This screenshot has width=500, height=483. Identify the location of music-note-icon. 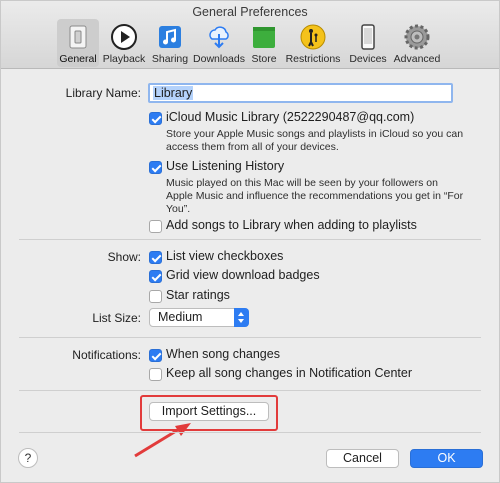
(170, 37).